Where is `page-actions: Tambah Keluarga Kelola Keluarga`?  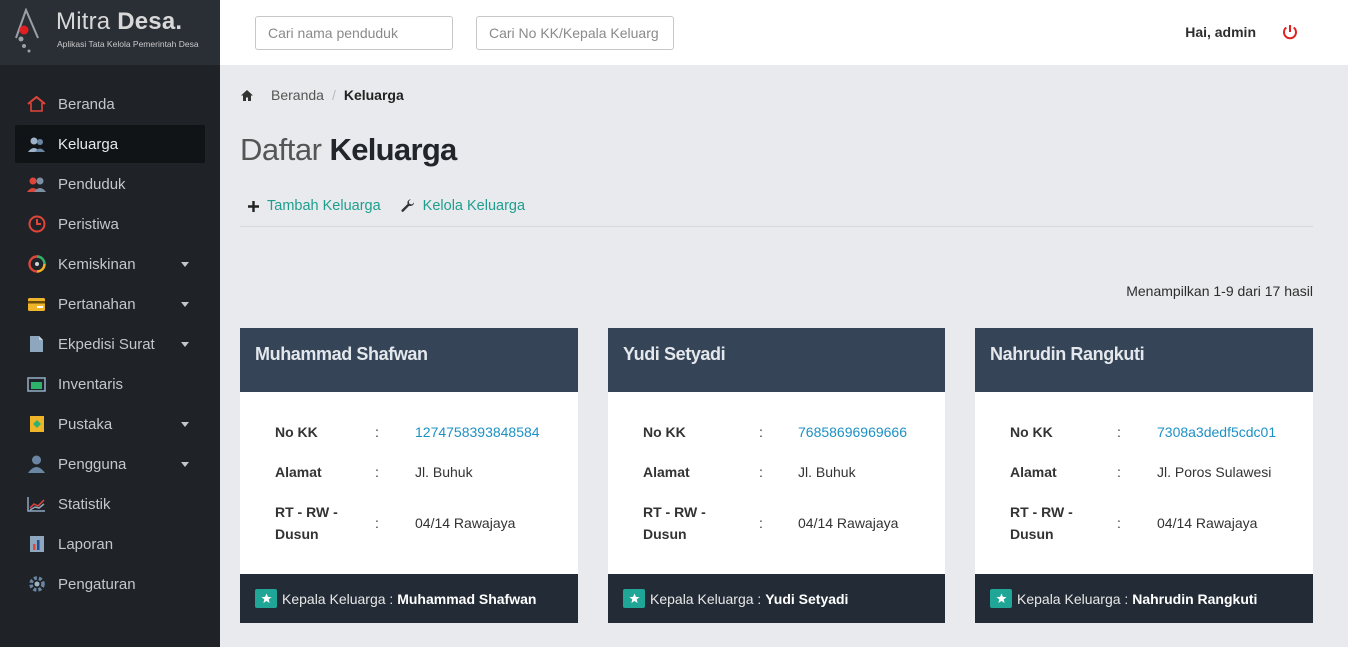 page-actions: Tambah Keluarga Kelola Keluarga is located at coordinates (396, 206).